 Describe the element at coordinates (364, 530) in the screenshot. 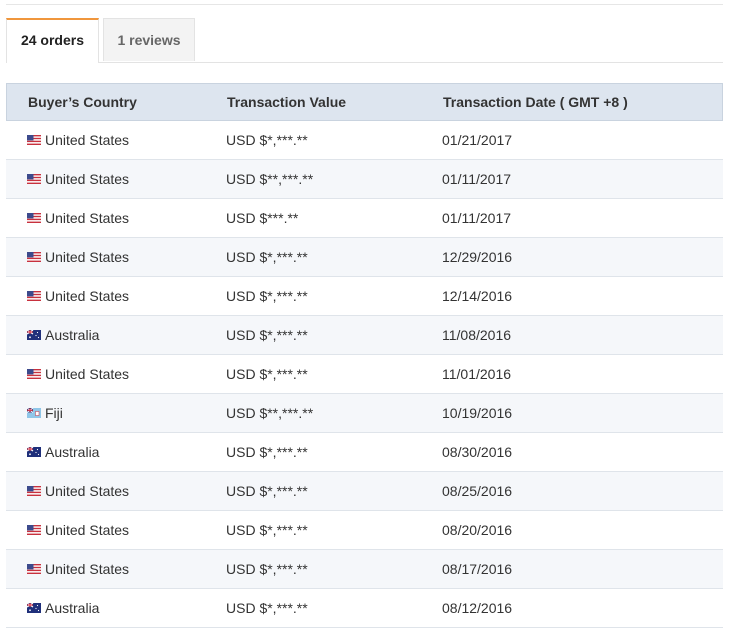

I see `table-row: United States USD $*,***.** 08/20/2016` at that location.